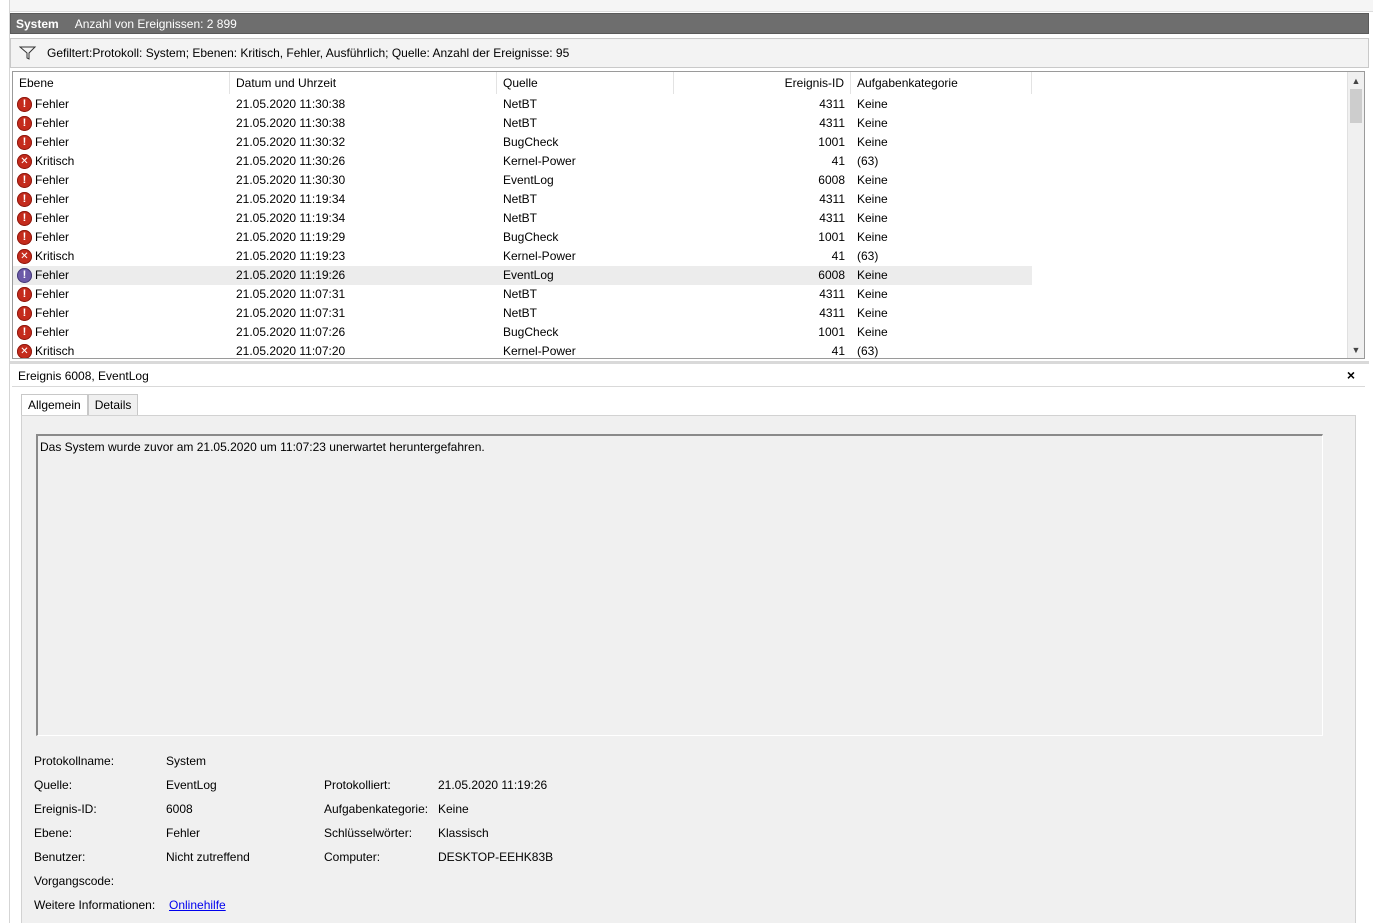 The image size is (1373, 923). What do you see at coordinates (585, 83) in the screenshot?
I see `column-header-source: Quelle` at bounding box center [585, 83].